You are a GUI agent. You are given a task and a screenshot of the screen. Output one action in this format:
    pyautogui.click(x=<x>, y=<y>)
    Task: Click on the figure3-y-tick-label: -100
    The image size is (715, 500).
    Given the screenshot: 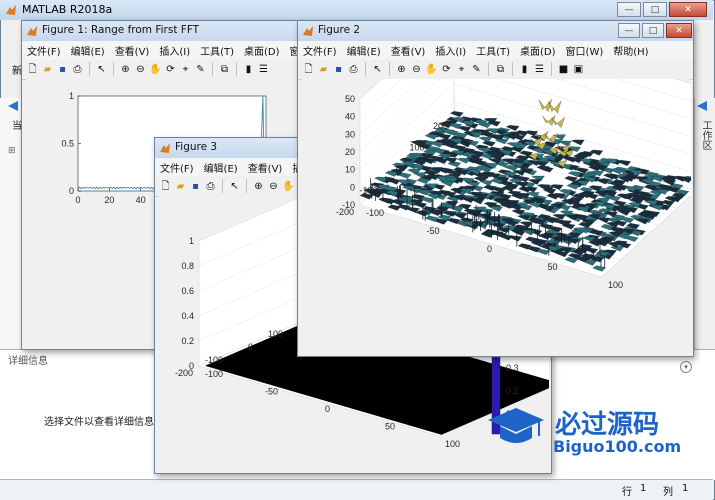 What is the action you would take?
    pyautogui.click(x=214, y=360)
    